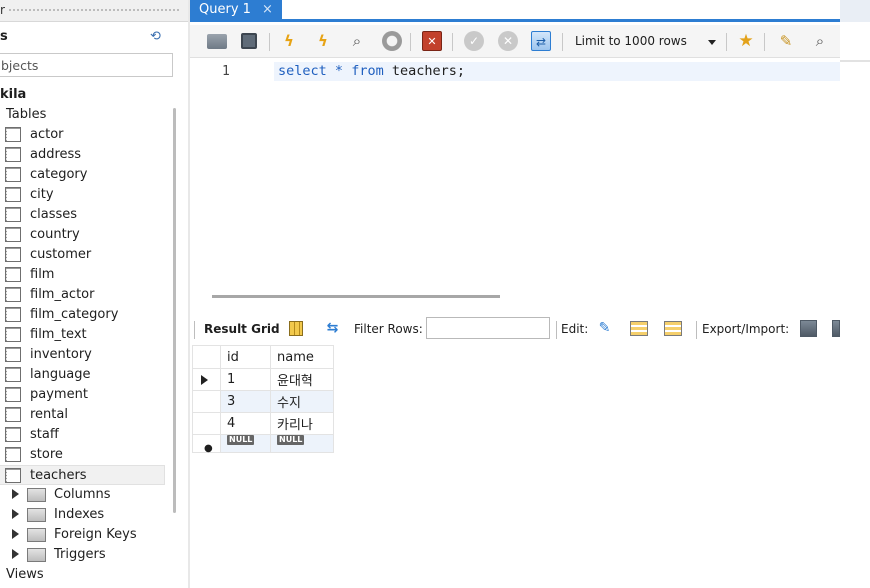  I want to click on insert-row-icon, so click(639, 328).